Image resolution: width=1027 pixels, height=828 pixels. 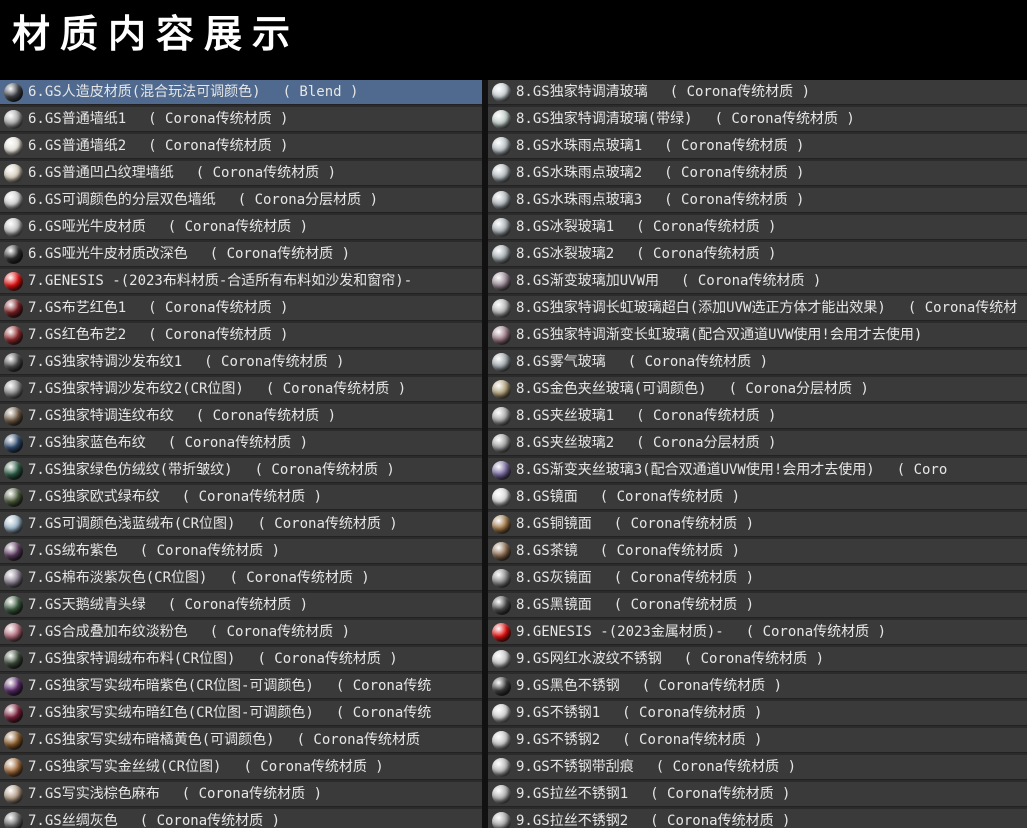 What do you see at coordinates (757, 119) in the screenshot?
I see `material-item: 8.GS独家特调清玻璃(带绿) ( Corona传统材质 )` at bounding box center [757, 119].